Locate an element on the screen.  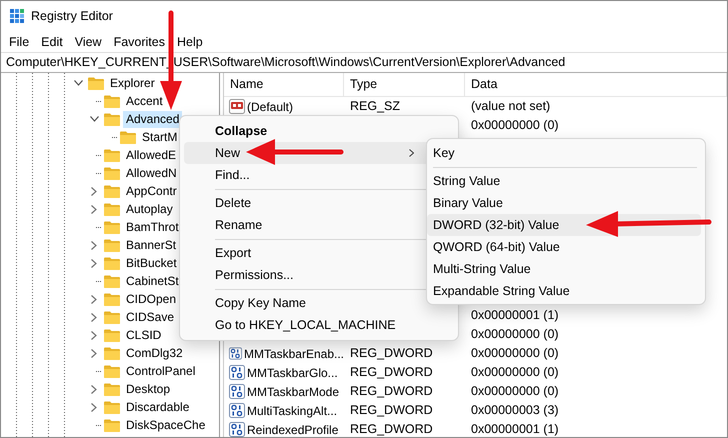
menu-item: Go to HKEY_LOCAL_MACHINE is located at coordinates (319, 325).